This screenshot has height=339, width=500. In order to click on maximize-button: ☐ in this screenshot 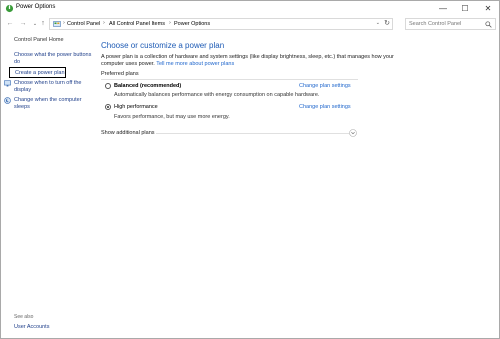, I will do `click(465, 9)`.